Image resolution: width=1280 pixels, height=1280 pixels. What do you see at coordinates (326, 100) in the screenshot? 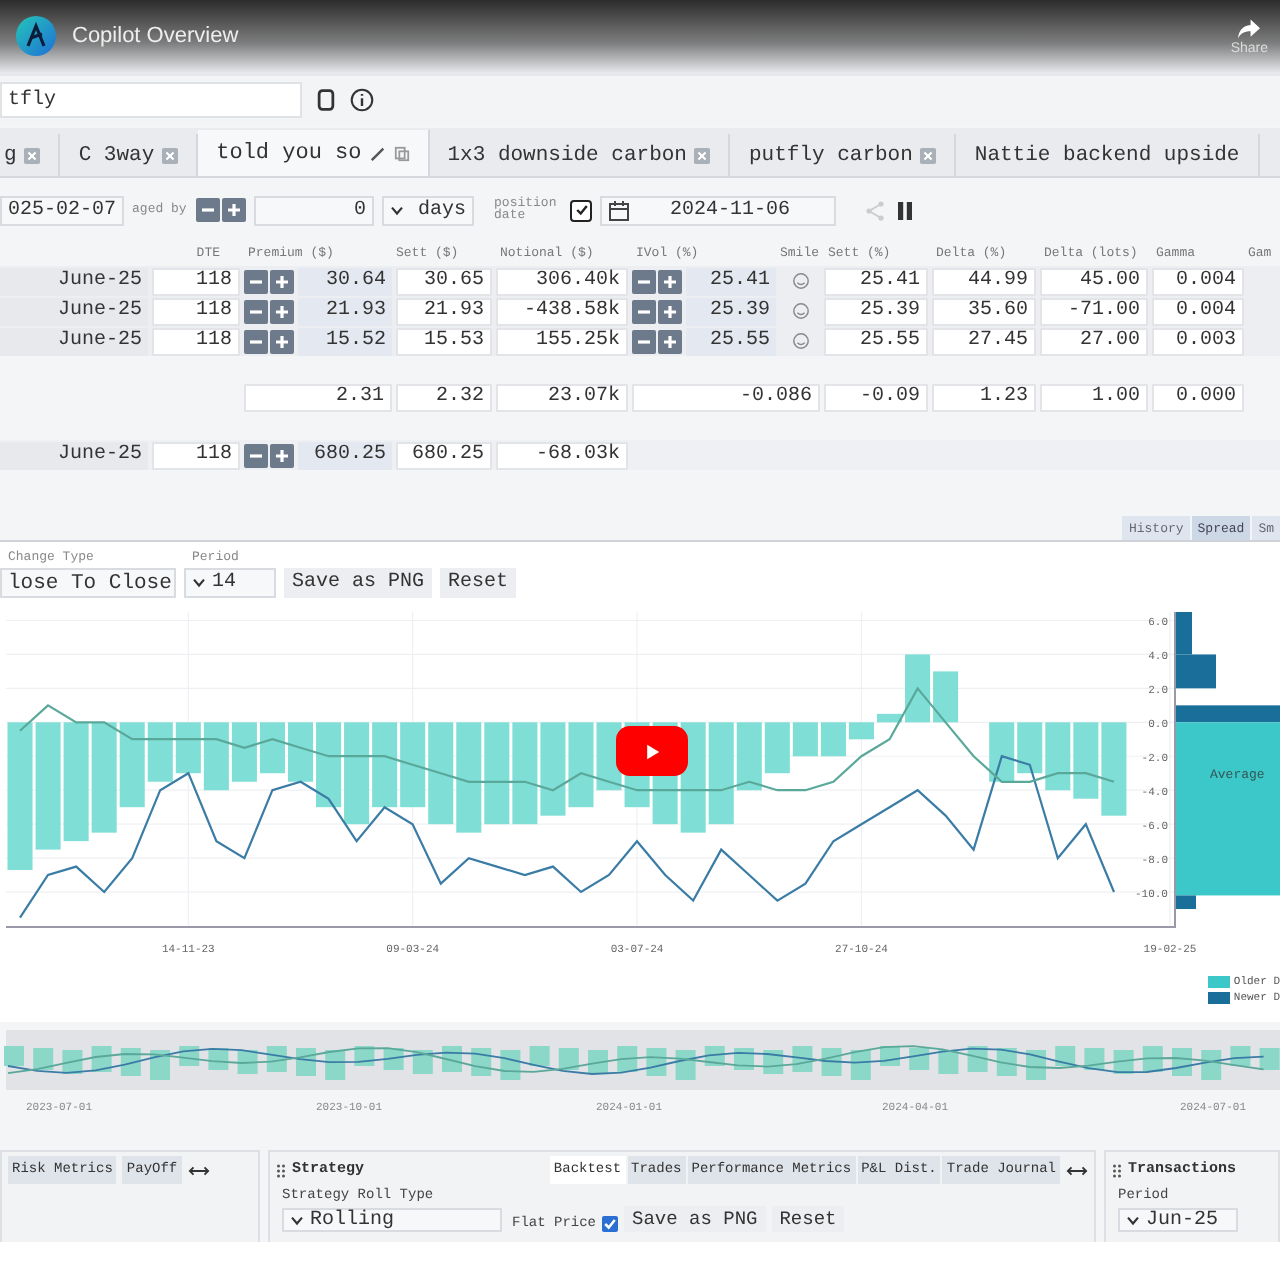
I see `copy-icon` at bounding box center [326, 100].